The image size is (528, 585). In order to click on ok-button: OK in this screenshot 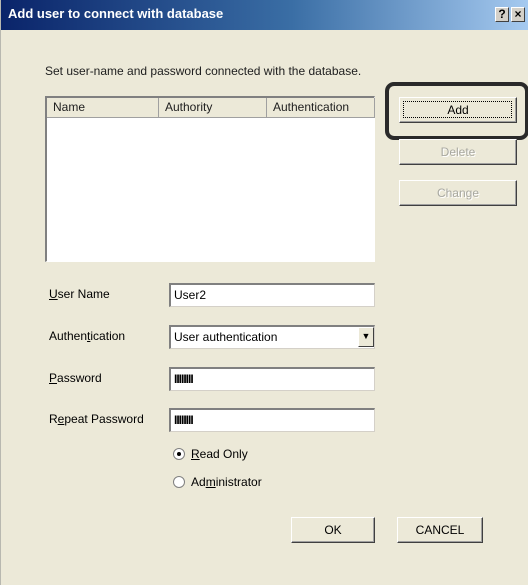, I will do `click(333, 530)`.